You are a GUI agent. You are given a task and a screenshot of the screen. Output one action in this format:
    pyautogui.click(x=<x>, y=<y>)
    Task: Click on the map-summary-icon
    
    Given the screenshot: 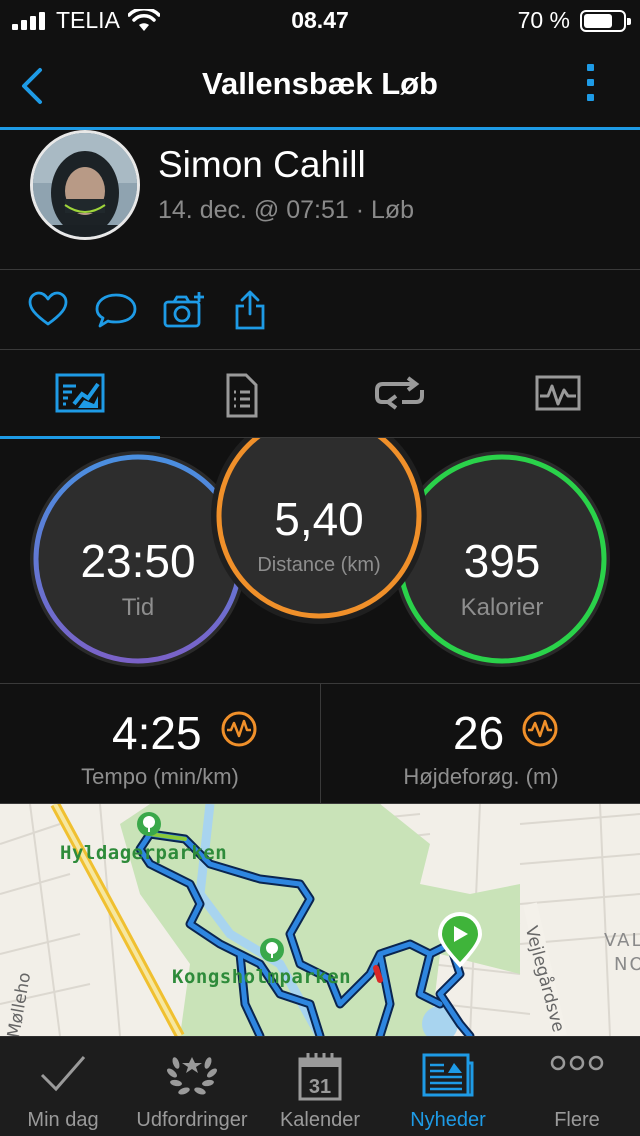 What is the action you would take?
    pyautogui.click(x=80, y=393)
    